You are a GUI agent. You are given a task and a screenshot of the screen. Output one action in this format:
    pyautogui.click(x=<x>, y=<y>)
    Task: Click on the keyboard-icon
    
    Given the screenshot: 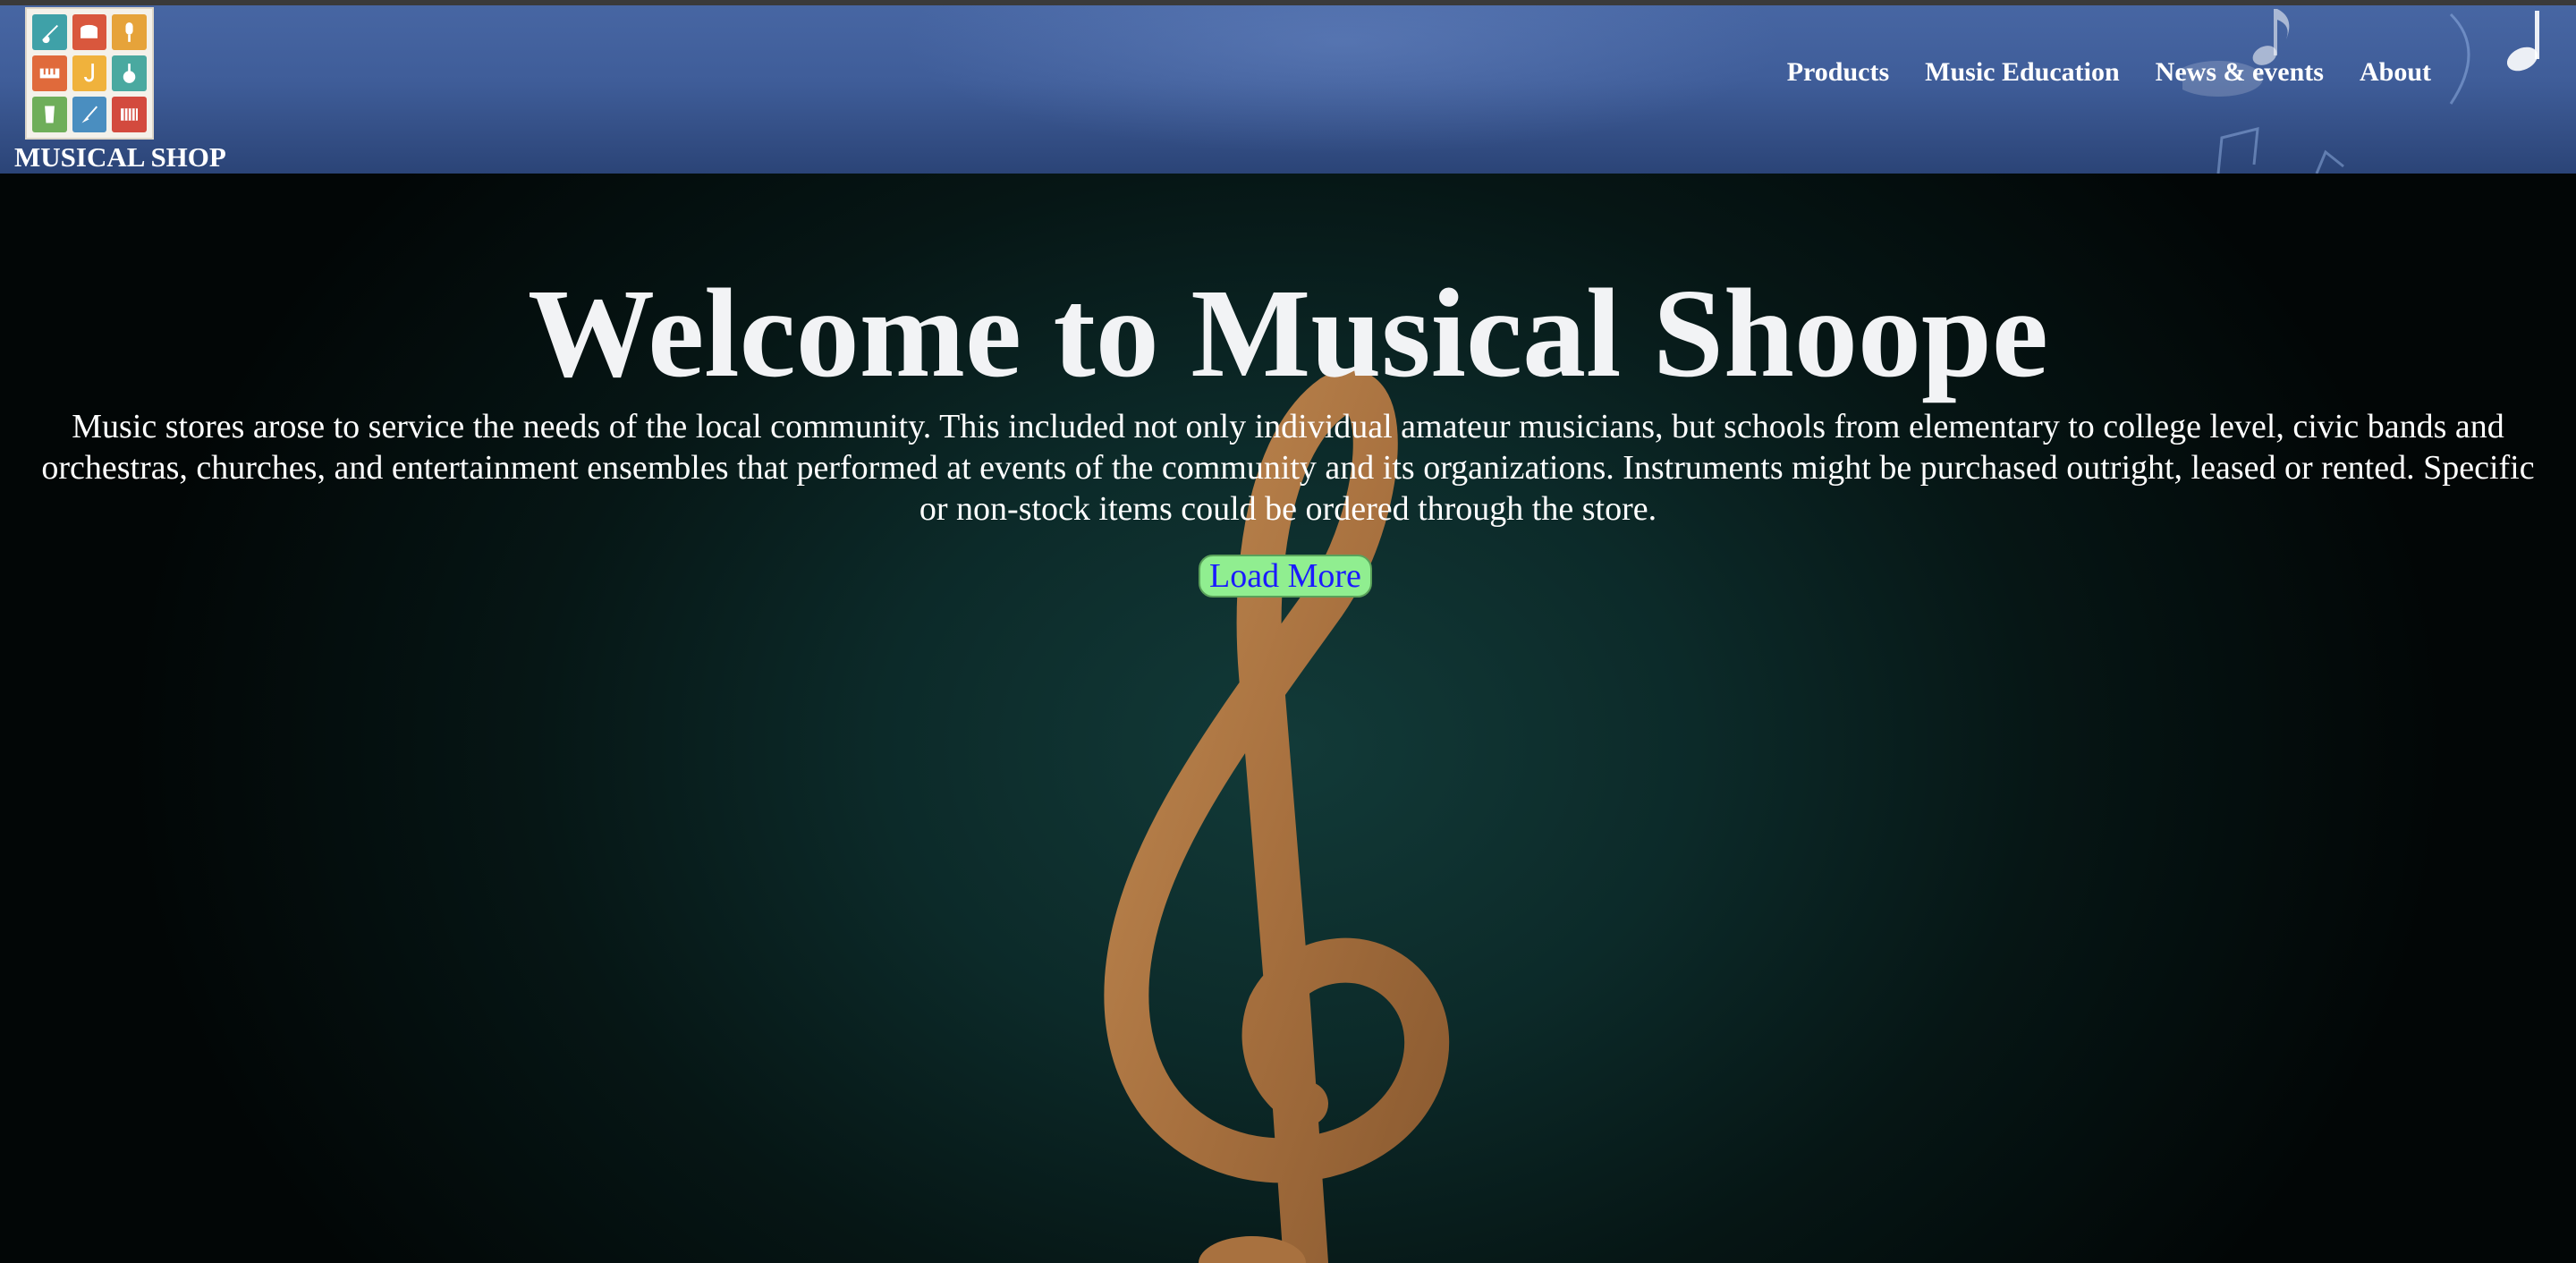 What is the action you would take?
    pyautogui.click(x=49, y=73)
    